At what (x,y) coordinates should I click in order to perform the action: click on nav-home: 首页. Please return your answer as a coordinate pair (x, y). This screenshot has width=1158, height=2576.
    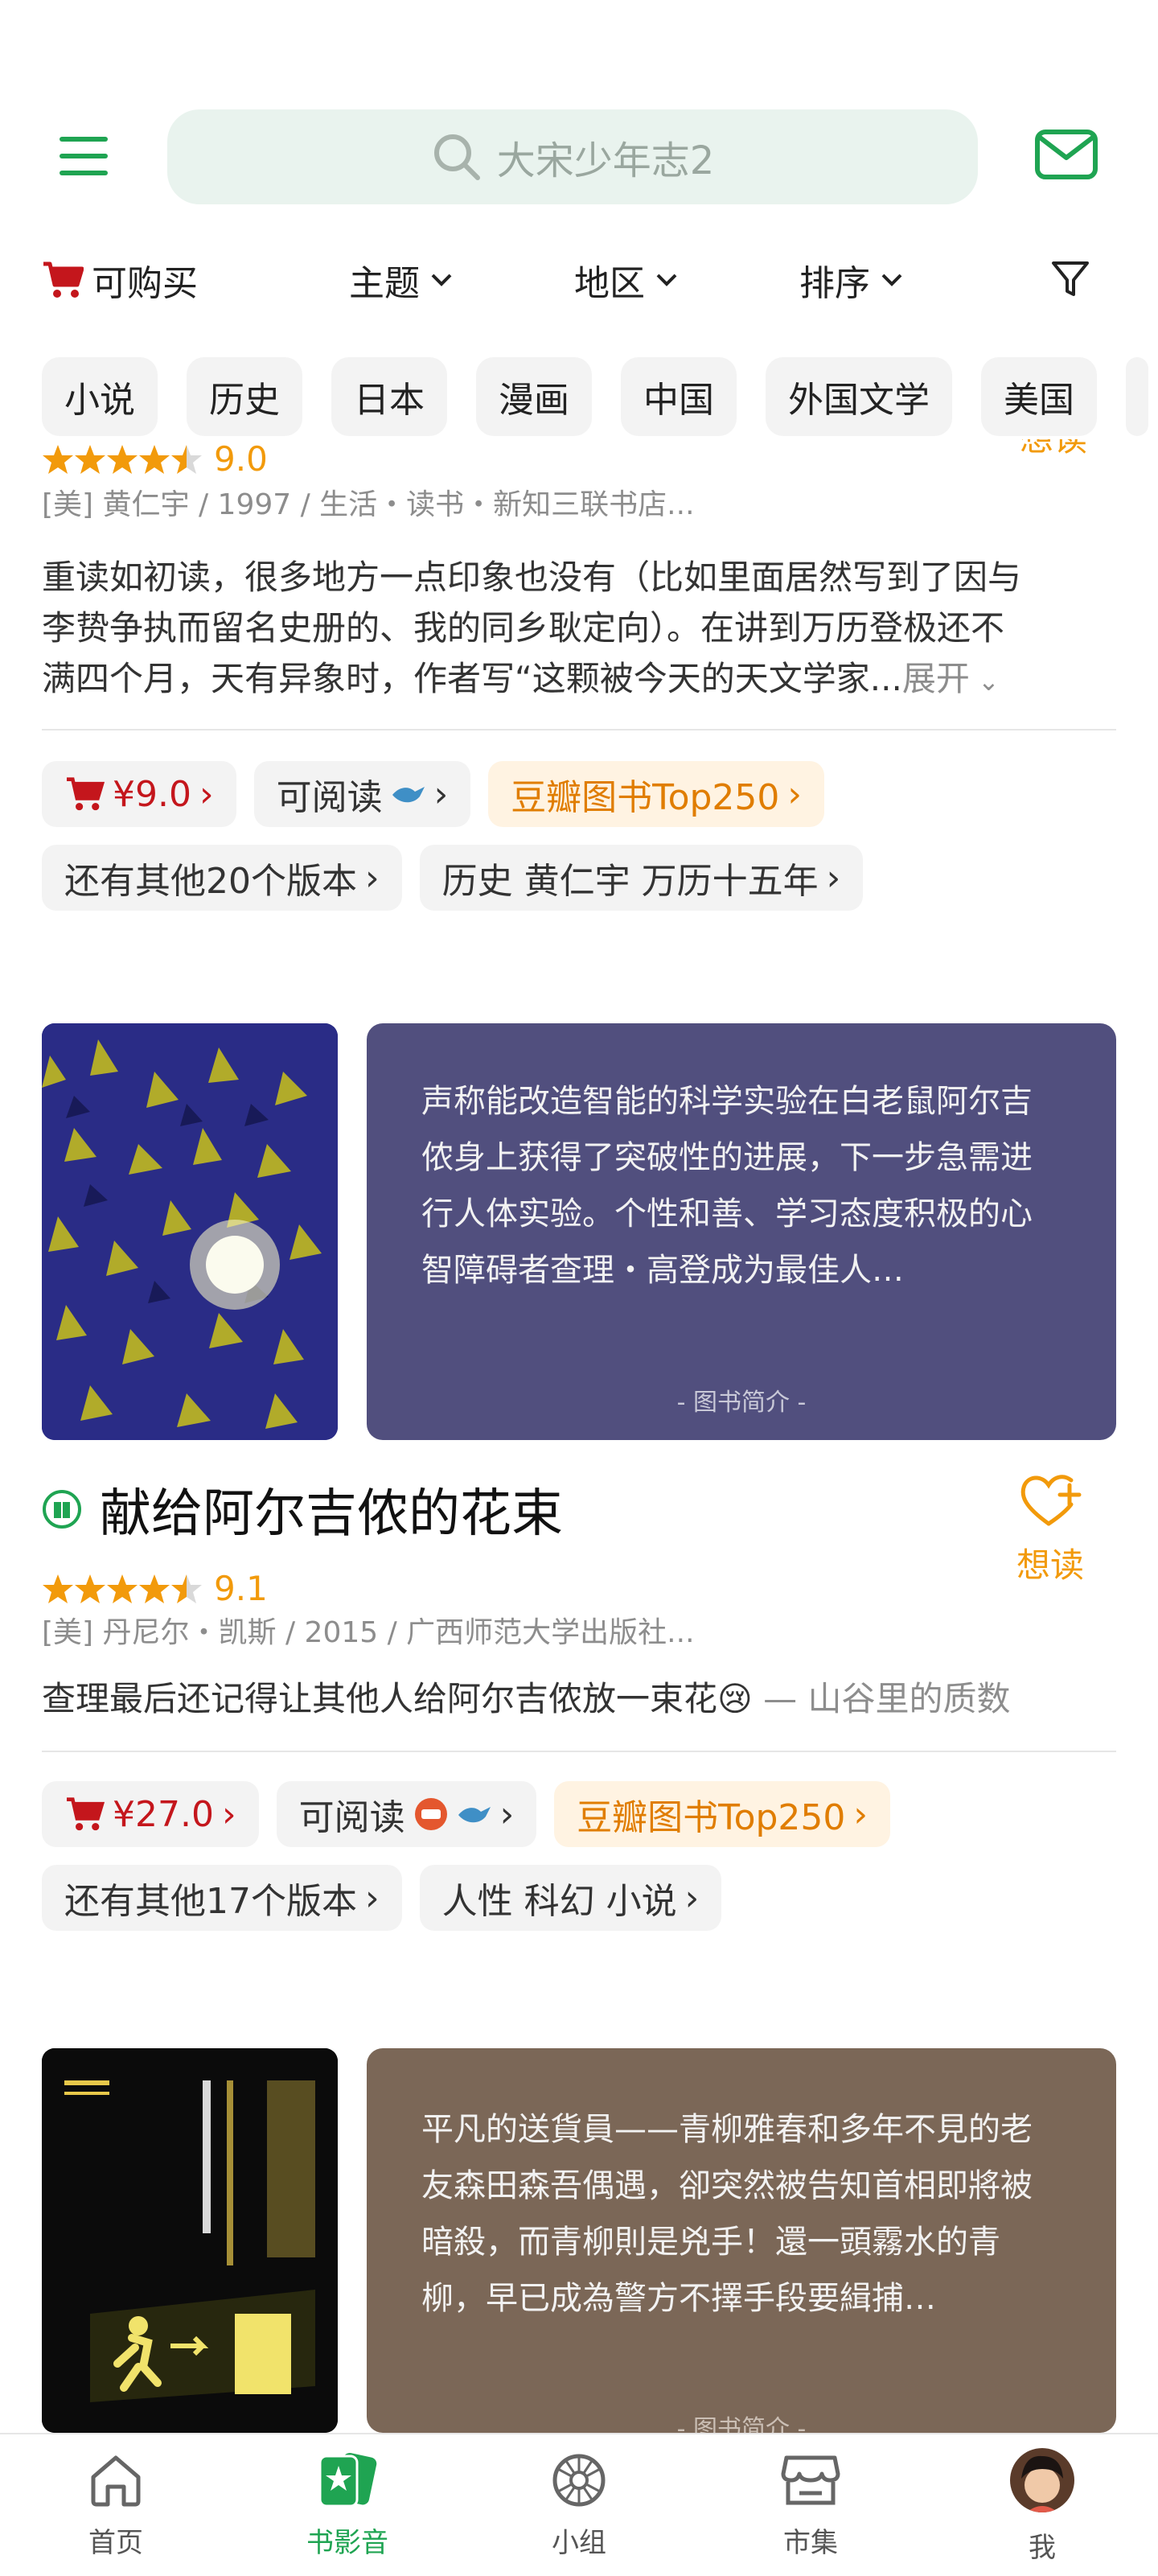
    Looking at the image, I should click on (116, 2505).